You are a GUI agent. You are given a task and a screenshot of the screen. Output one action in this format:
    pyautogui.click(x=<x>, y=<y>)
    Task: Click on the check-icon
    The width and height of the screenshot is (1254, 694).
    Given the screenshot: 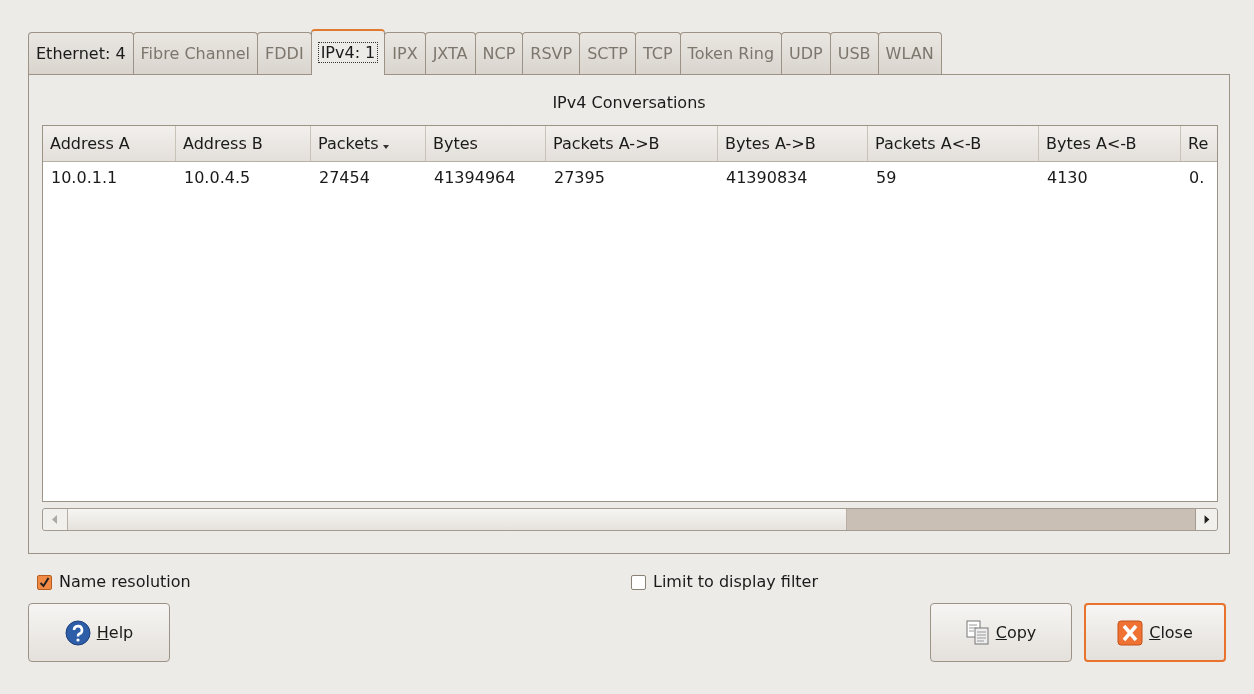 What is the action you would take?
    pyautogui.click(x=44, y=582)
    